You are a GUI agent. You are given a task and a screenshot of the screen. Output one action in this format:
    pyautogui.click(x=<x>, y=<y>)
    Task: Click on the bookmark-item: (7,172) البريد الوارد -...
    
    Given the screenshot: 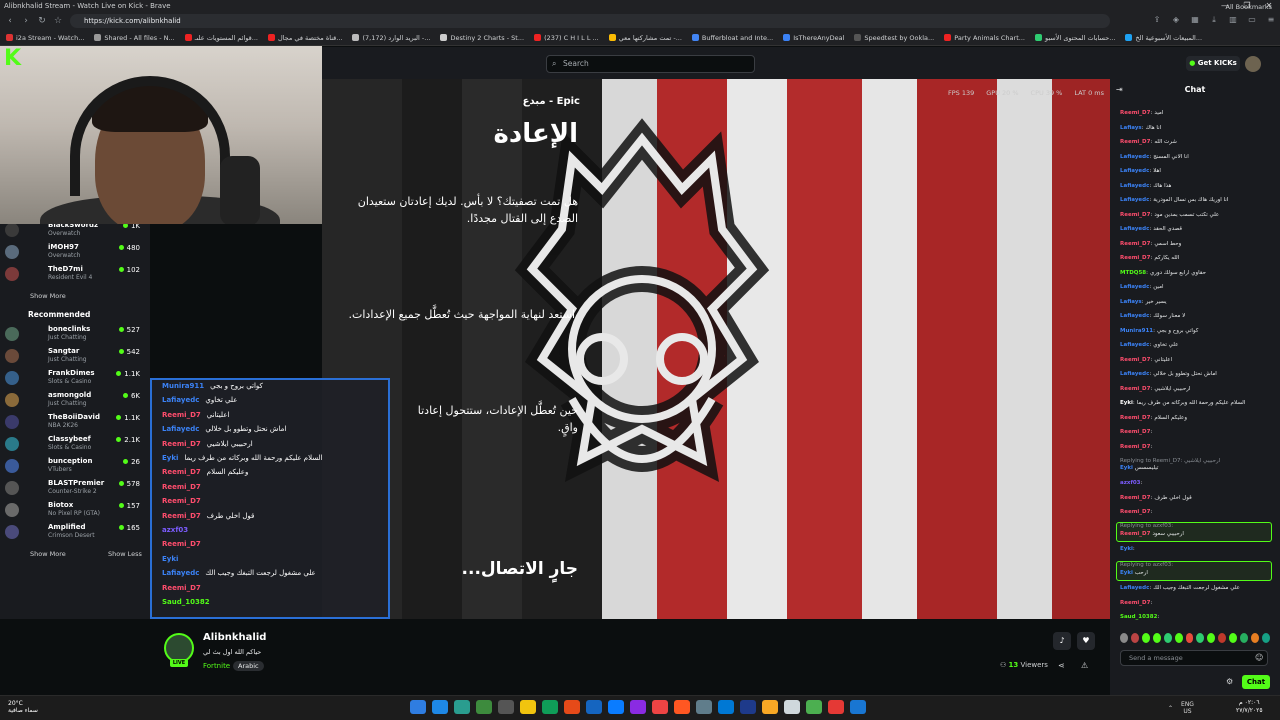 What is the action you would take?
    pyautogui.click(x=391, y=38)
    